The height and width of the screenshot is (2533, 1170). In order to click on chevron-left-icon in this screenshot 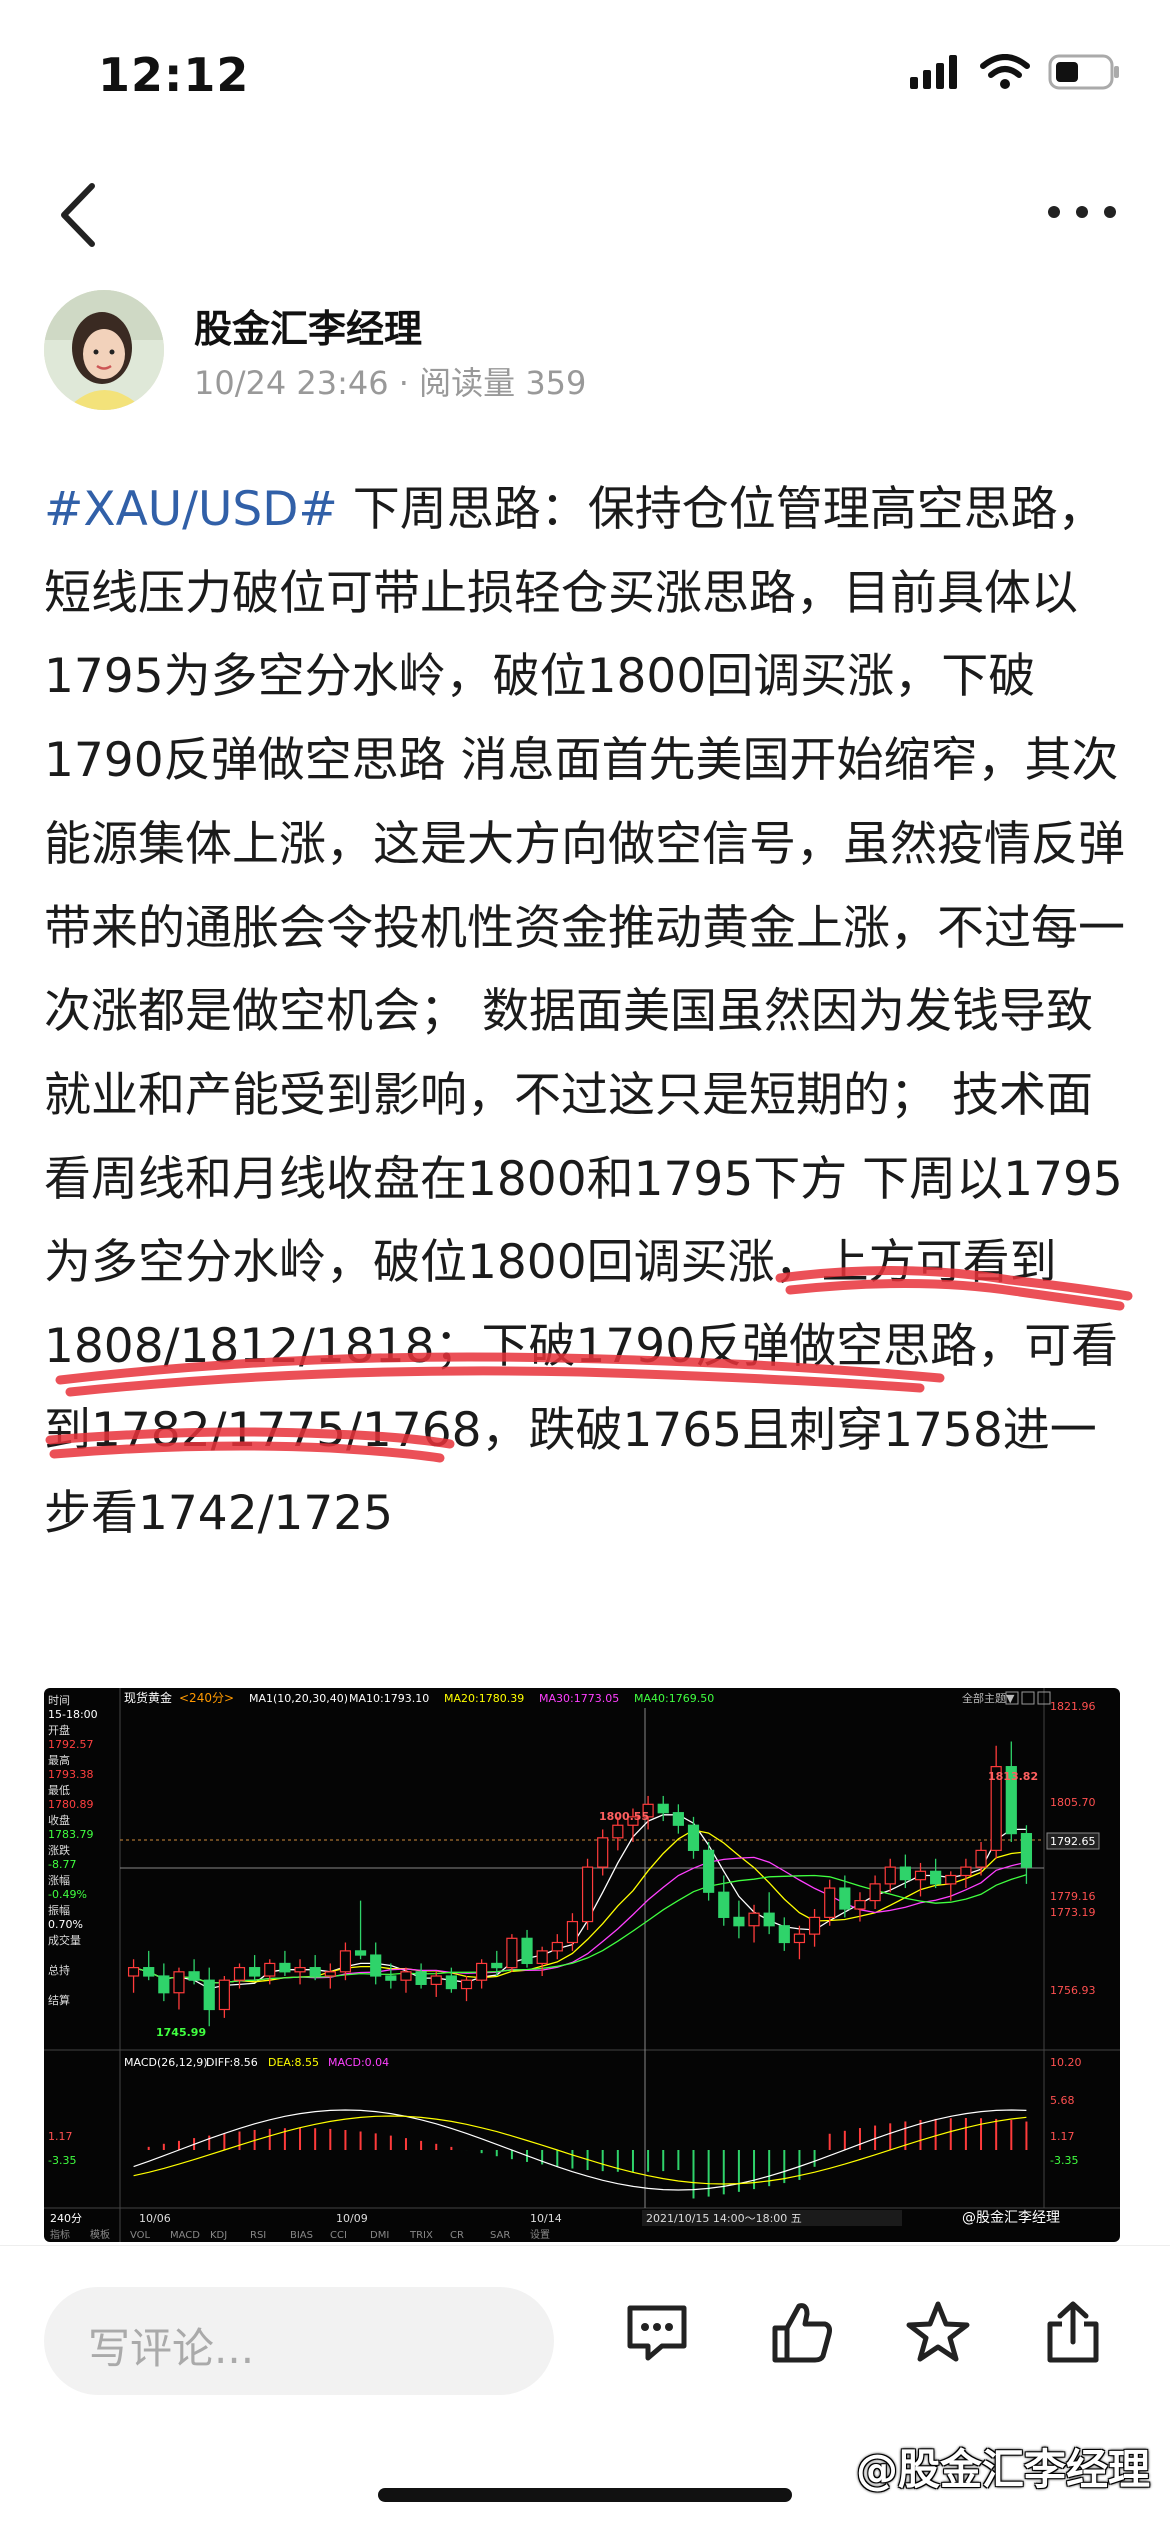, I will do `click(80, 215)`.